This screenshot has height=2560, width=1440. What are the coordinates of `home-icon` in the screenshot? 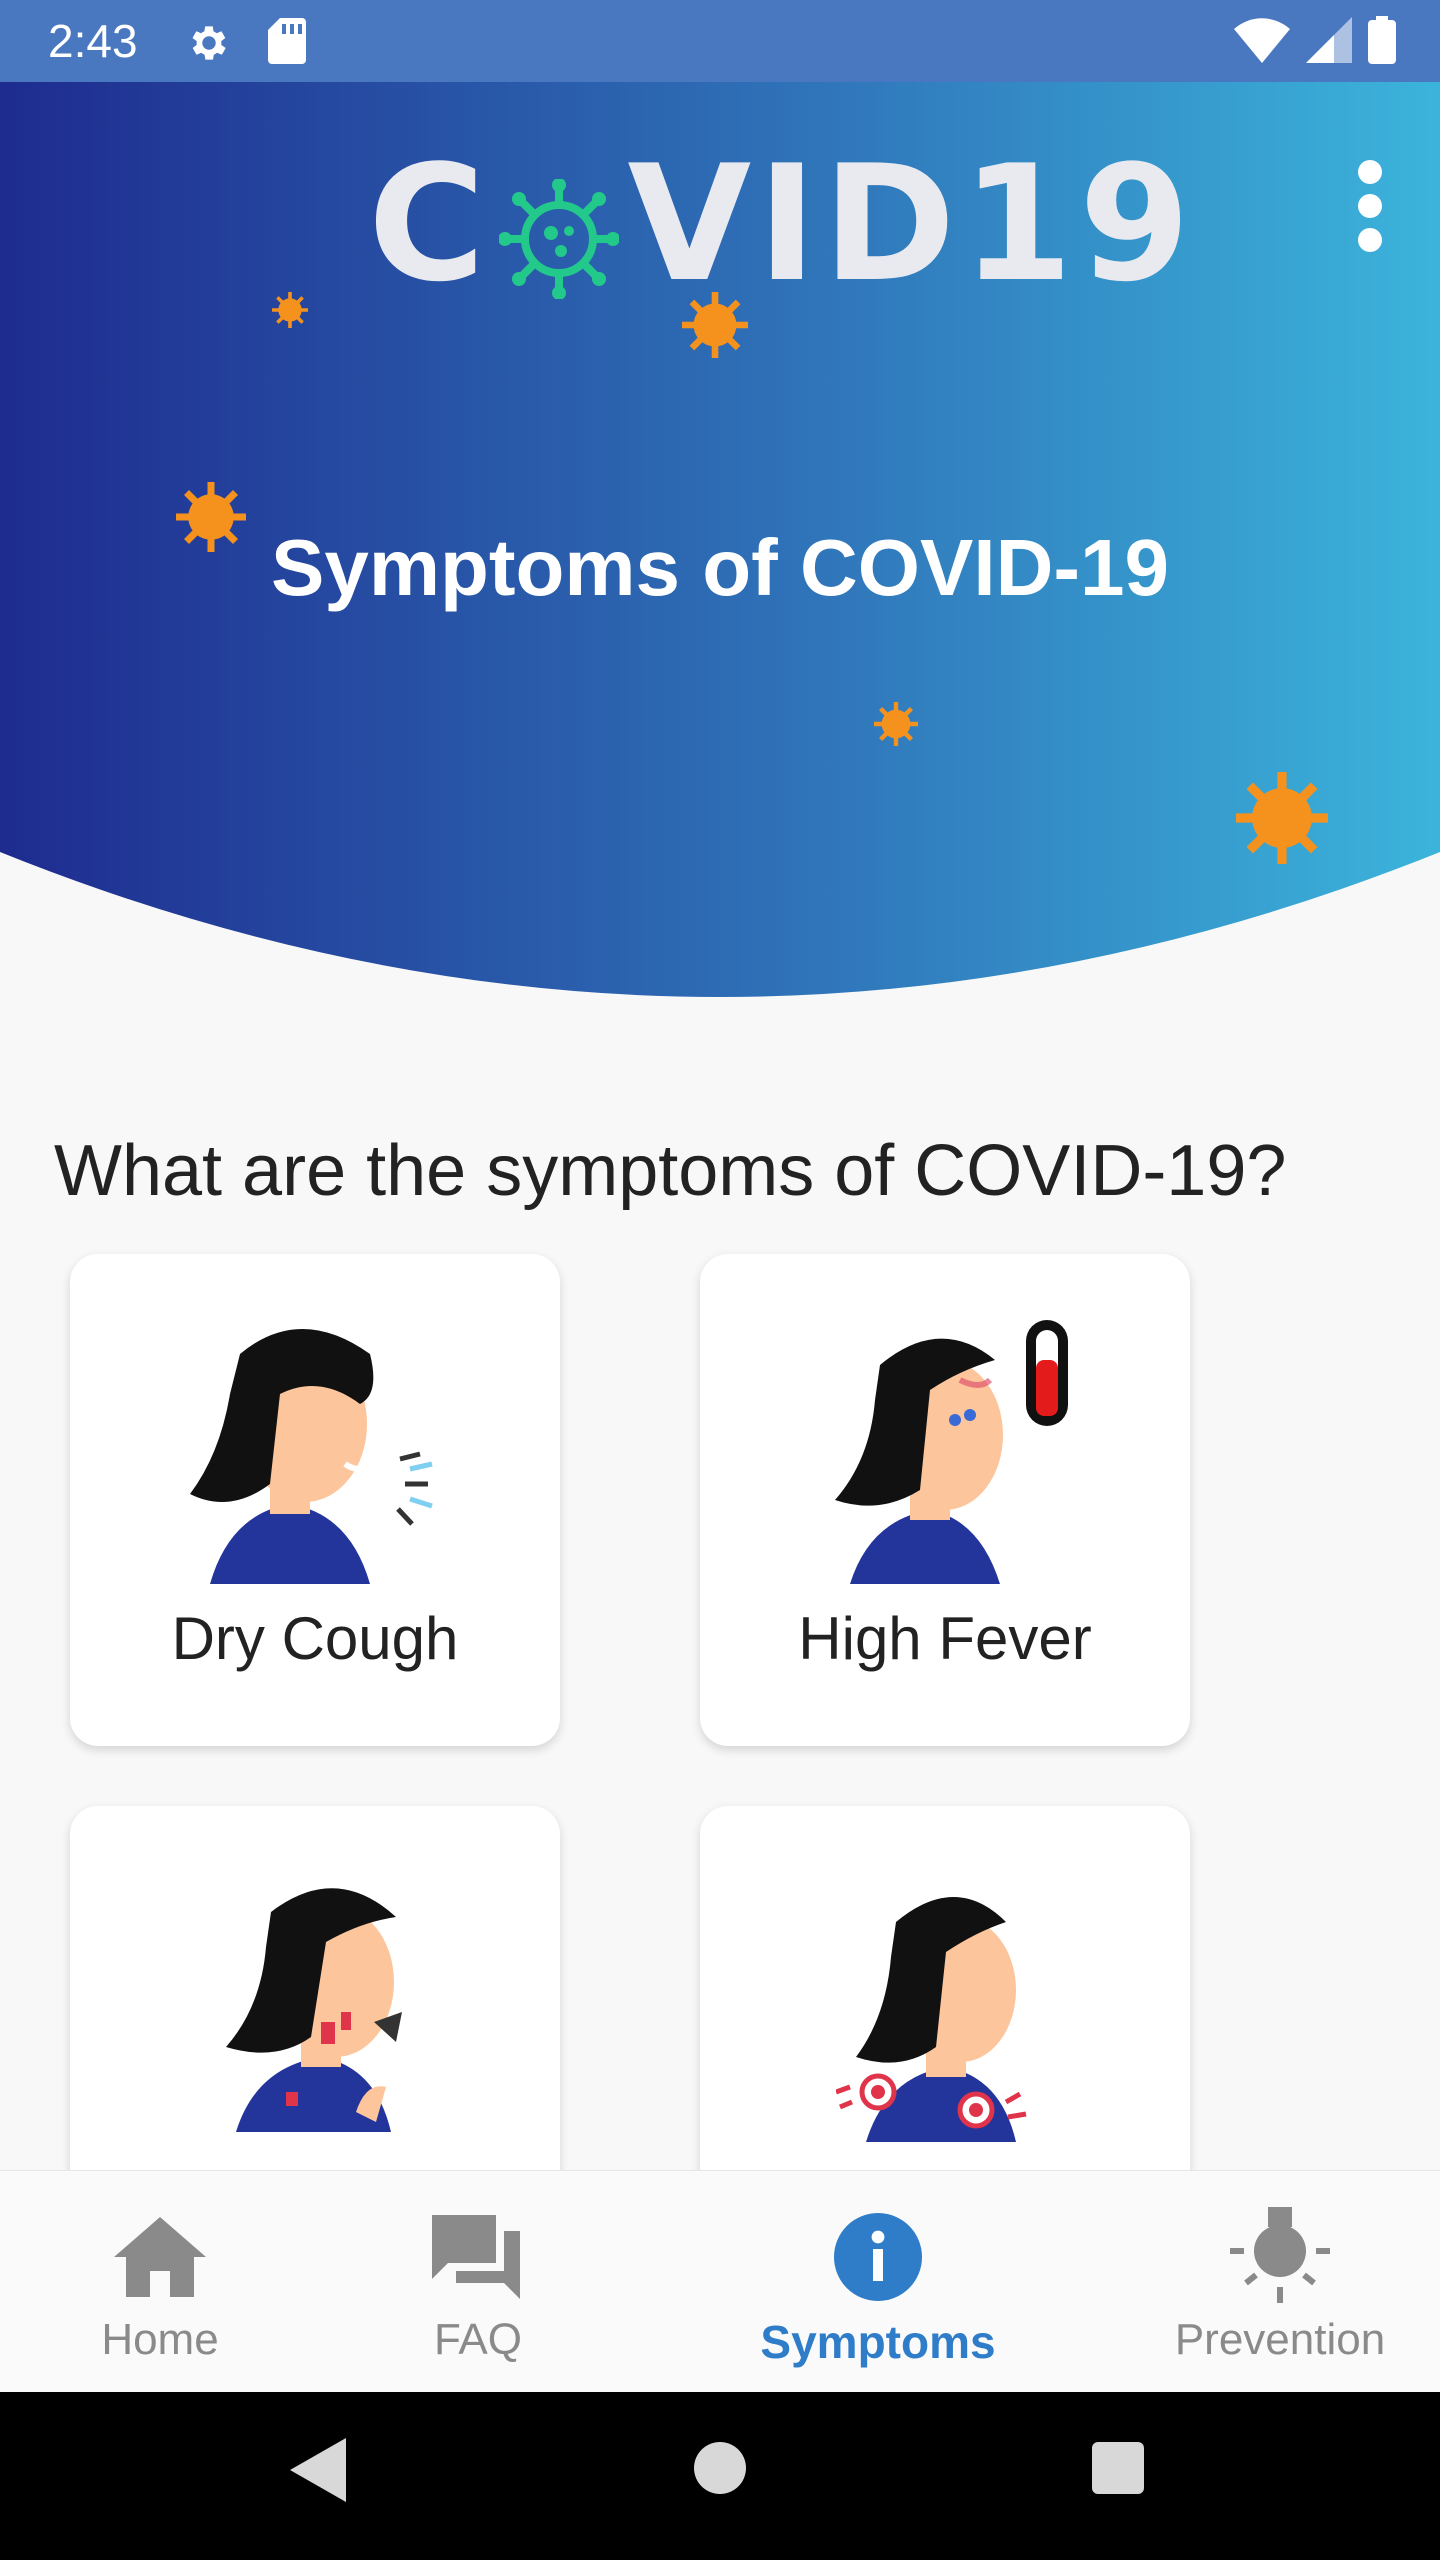 It's located at (160, 2257).